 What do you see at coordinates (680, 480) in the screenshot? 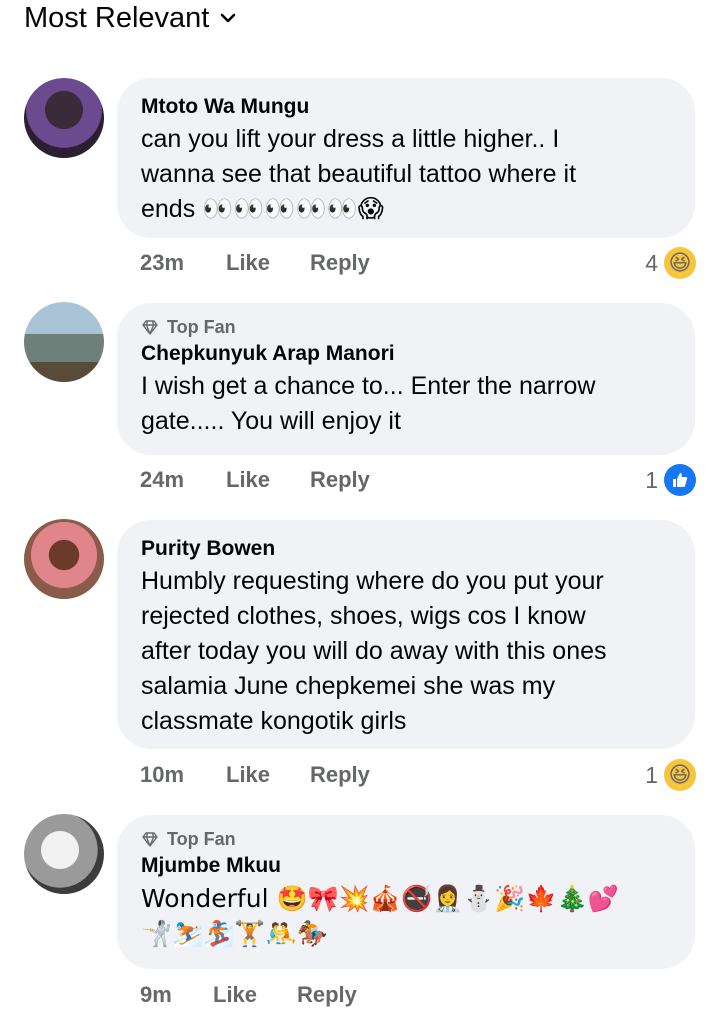
I see `thumbs-up-icon` at bounding box center [680, 480].